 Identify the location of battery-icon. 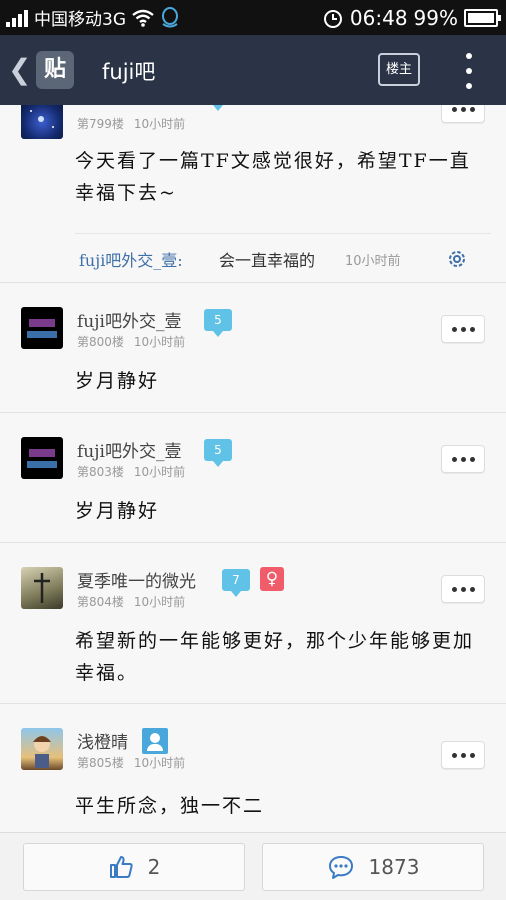
(482, 17).